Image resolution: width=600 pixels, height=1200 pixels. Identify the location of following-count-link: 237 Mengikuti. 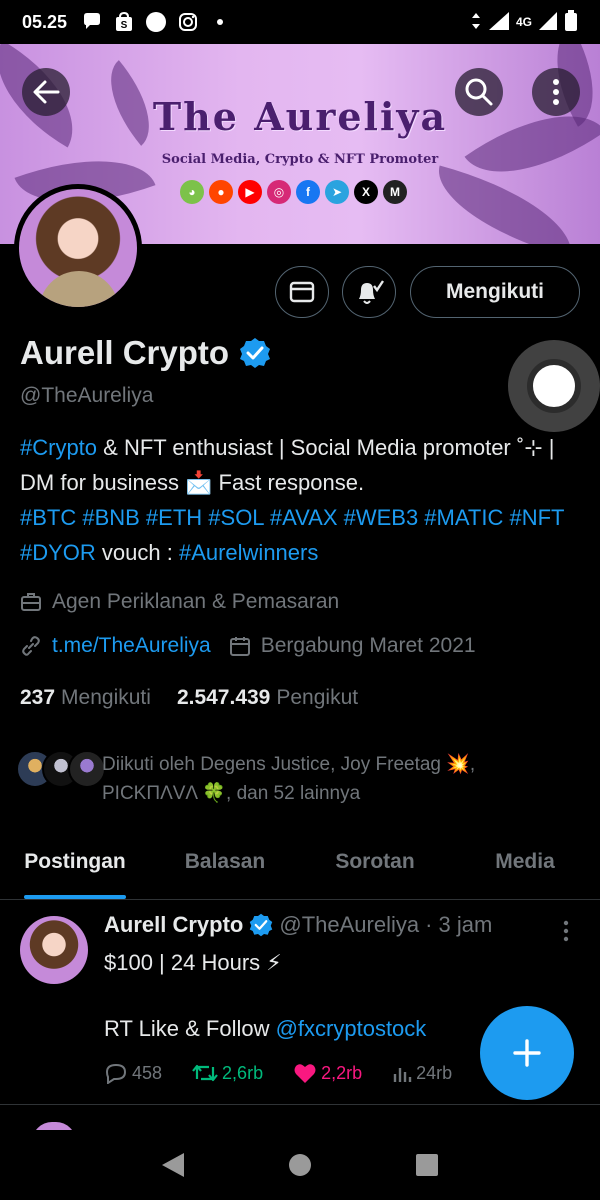
(85, 698).